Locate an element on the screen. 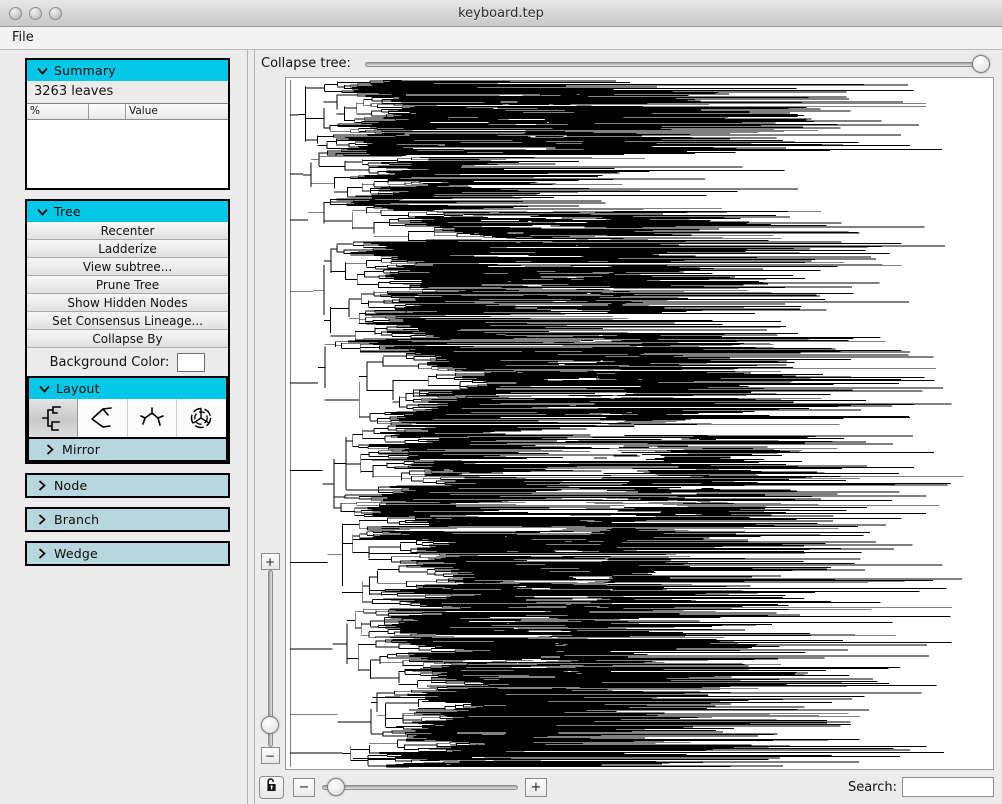 The height and width of the screenshot is (804, 1002). panel-layout-header: Layout is located at coordinates (127, 388).